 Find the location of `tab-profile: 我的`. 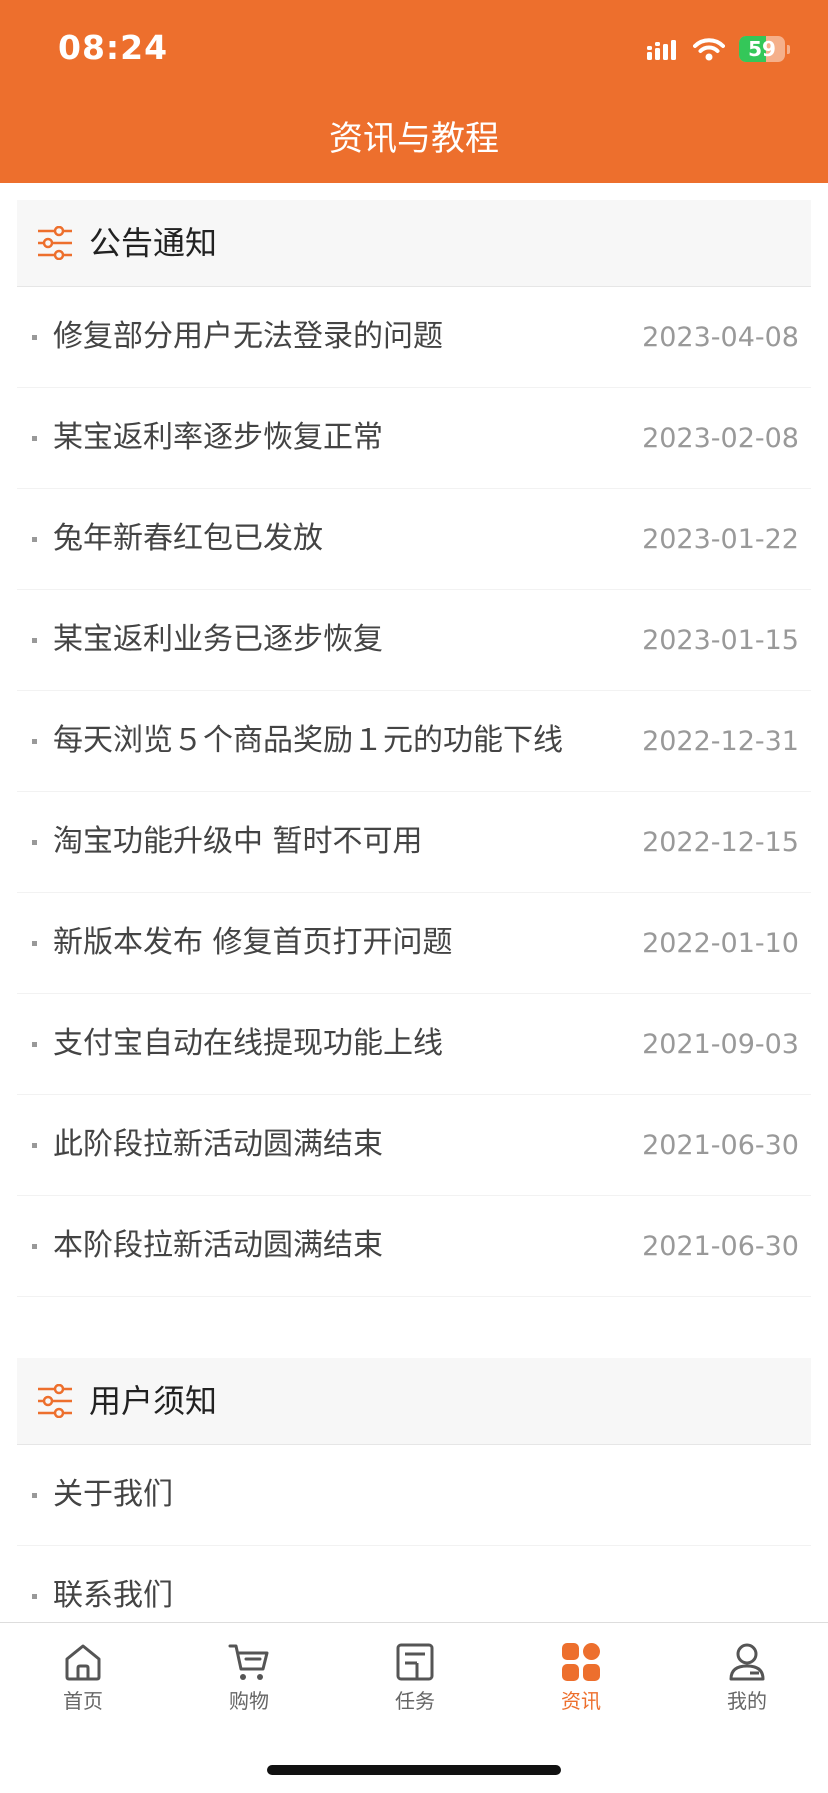

tab-profile: 我的 is located at coordinates (746, 1678).